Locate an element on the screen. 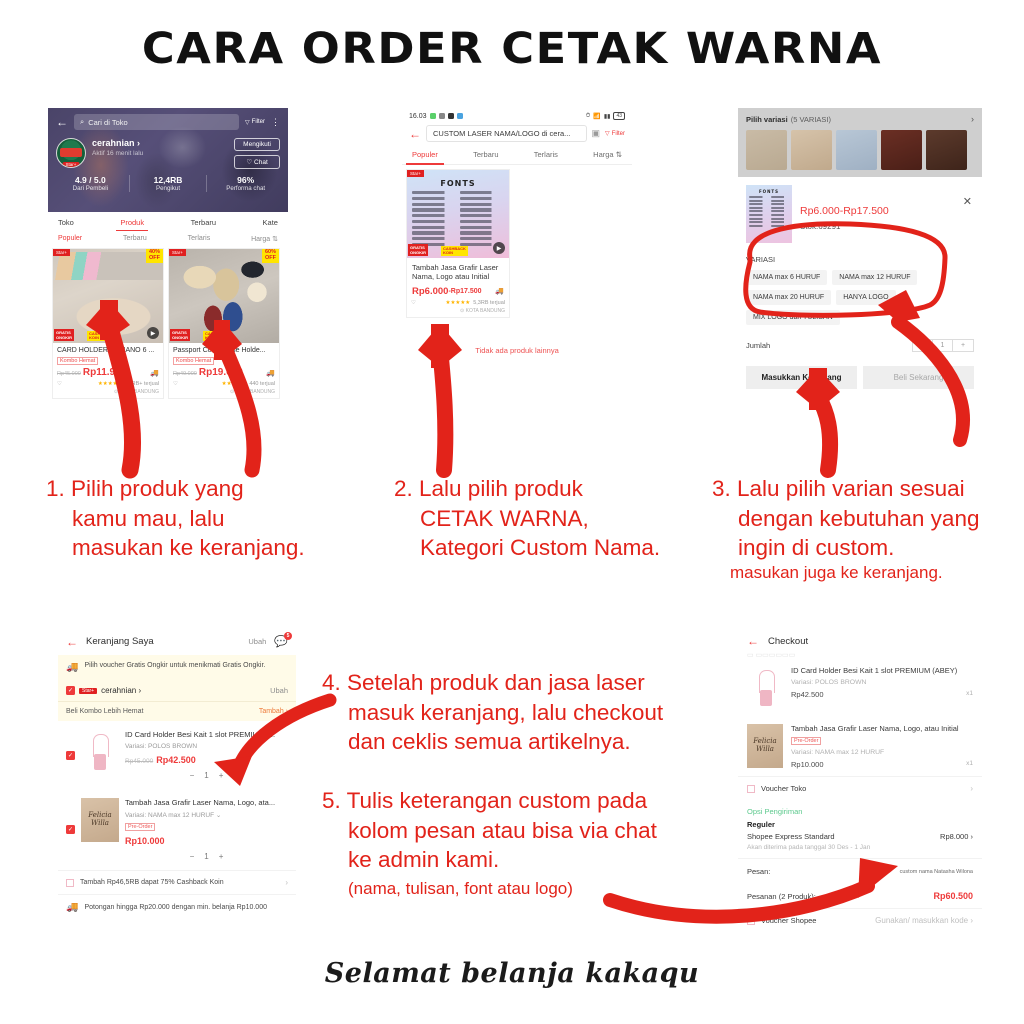 The width and height of the screenshot is (1024, 1024). chat-button: ♡ Chat is located at coordinates (257, 162).